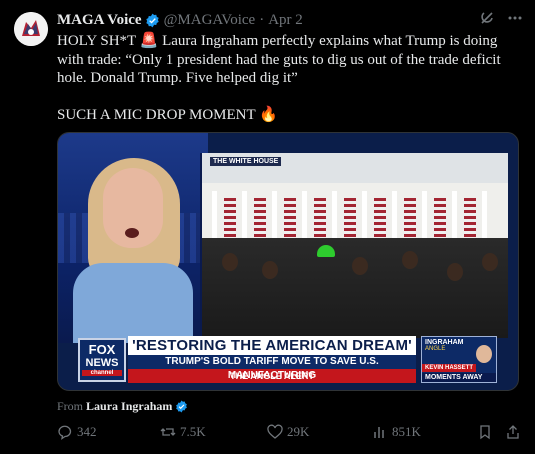 This screenshot has height=454, width=535. I want to click on tweet-date: Apr 2, so click(285, 20).